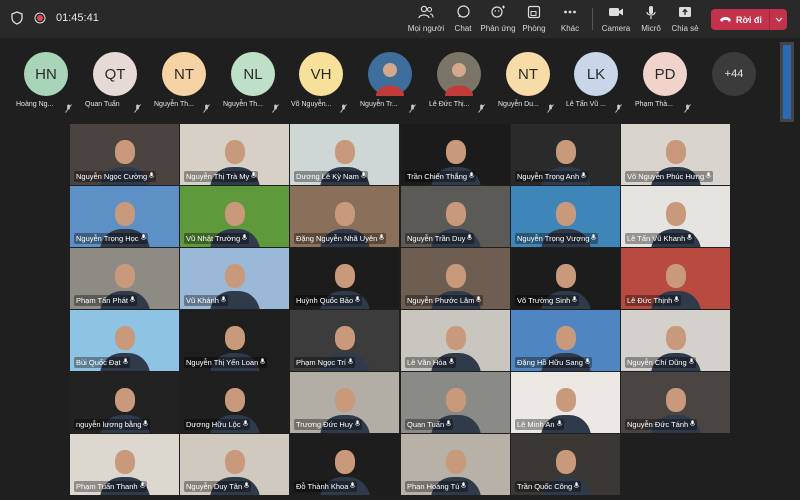 This screenshot has width=800, height=500. I want to click on video-tile: Nguyễn Thị Yến Loan, so click(234, 340).